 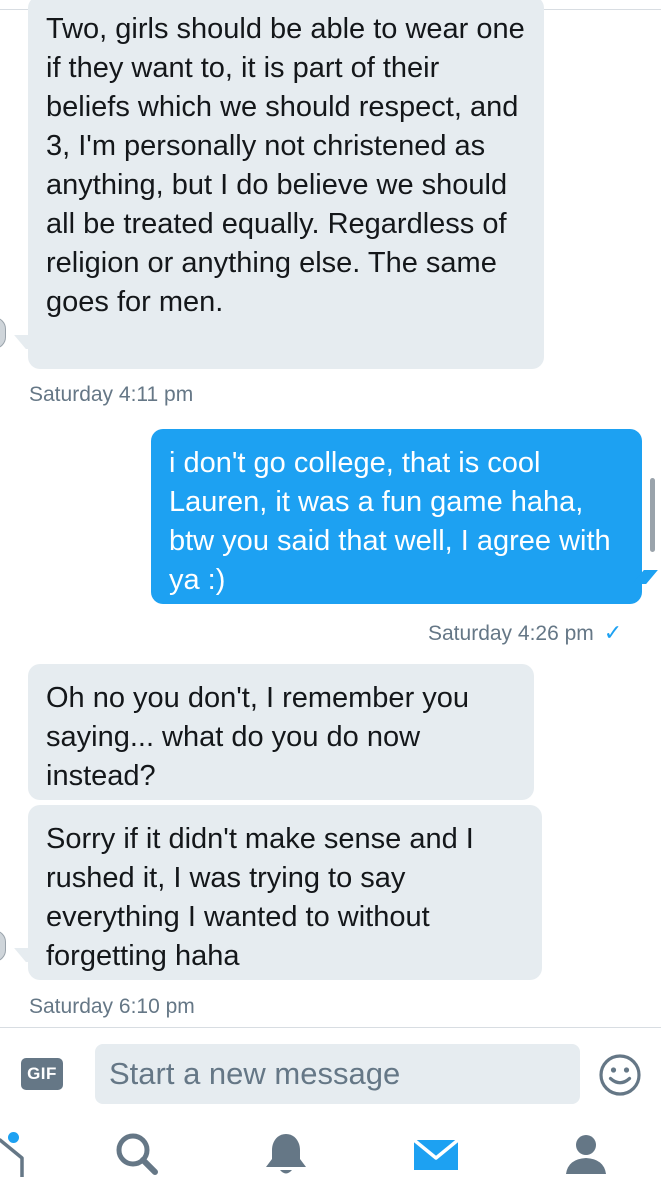 I want to click on message-input, so click(x=337, y=1074).